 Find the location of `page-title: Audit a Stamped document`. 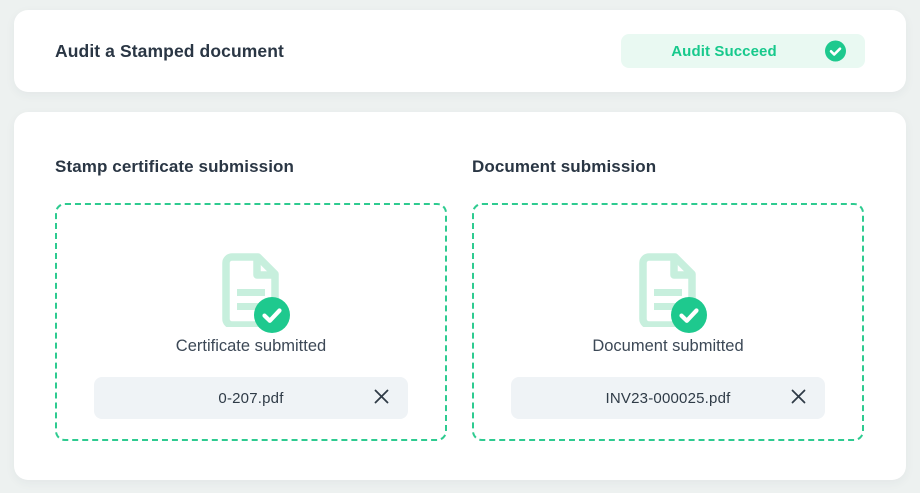

page-title: Audit a Stamped document is located at coordinates (169, 50).